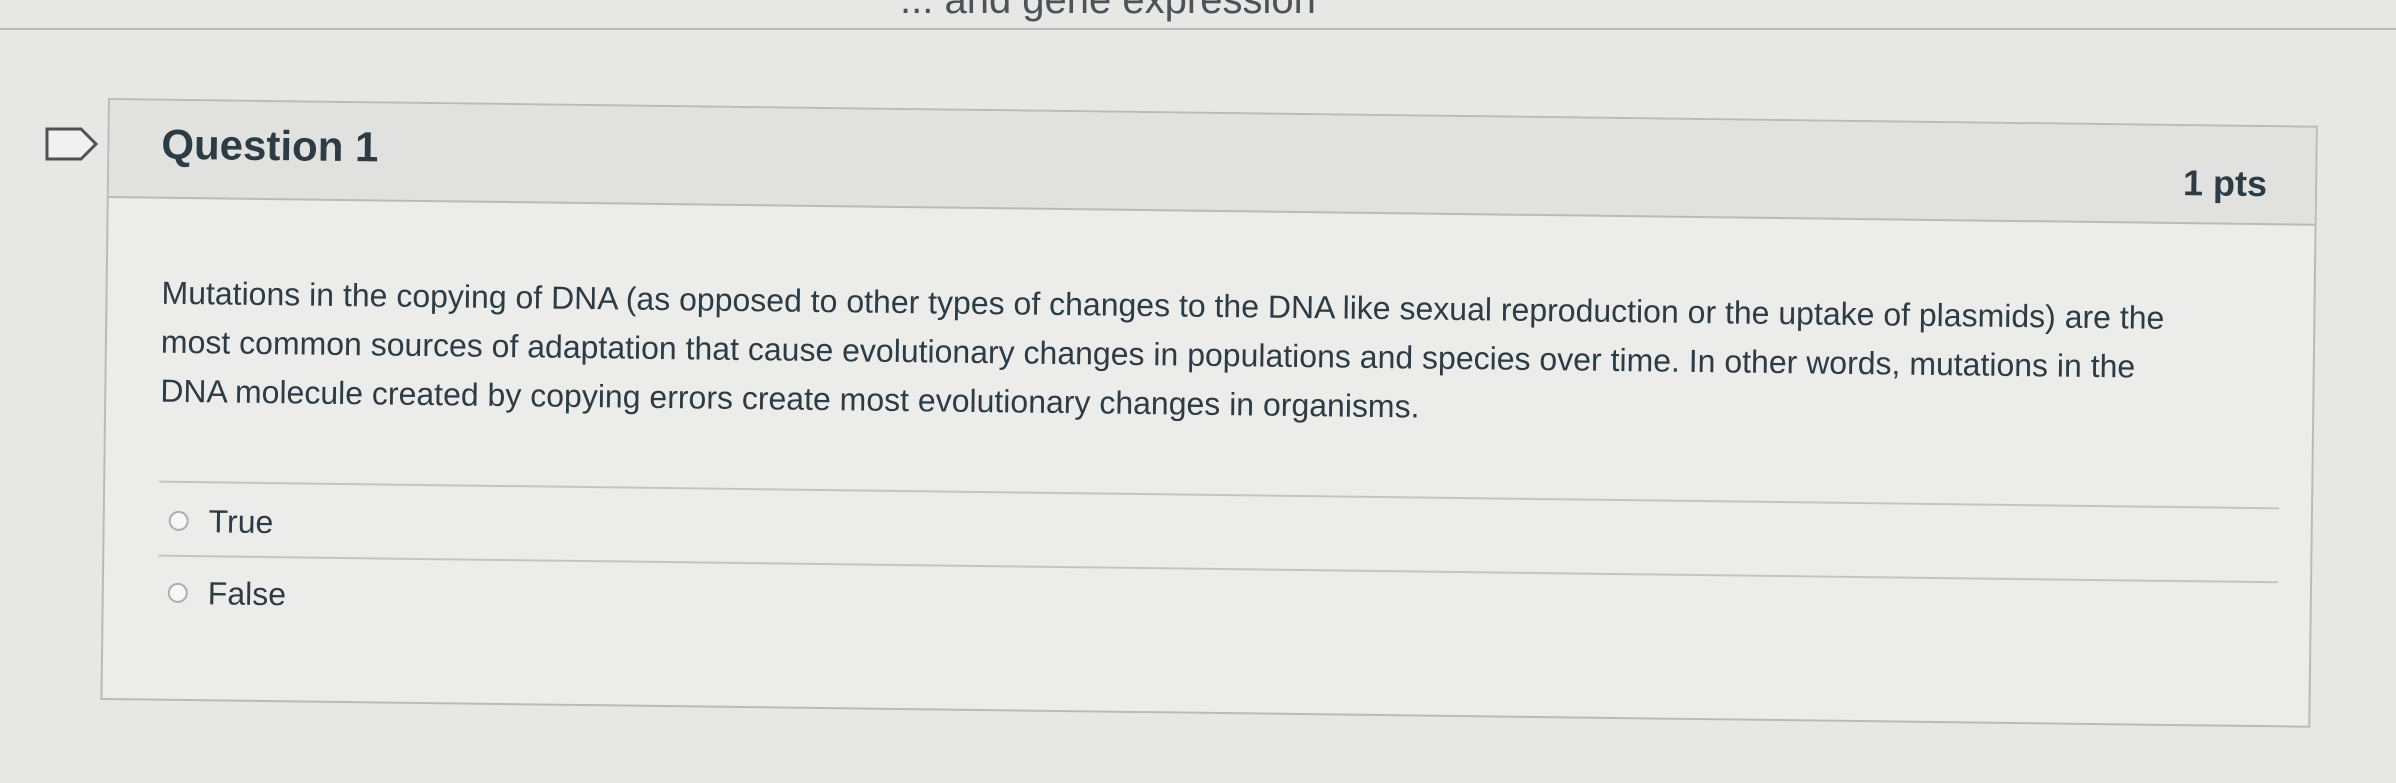 Image resolution: width=2396 pixels, height=783 pixels. I want to click on answer-option-false: False, so click(227, 593).